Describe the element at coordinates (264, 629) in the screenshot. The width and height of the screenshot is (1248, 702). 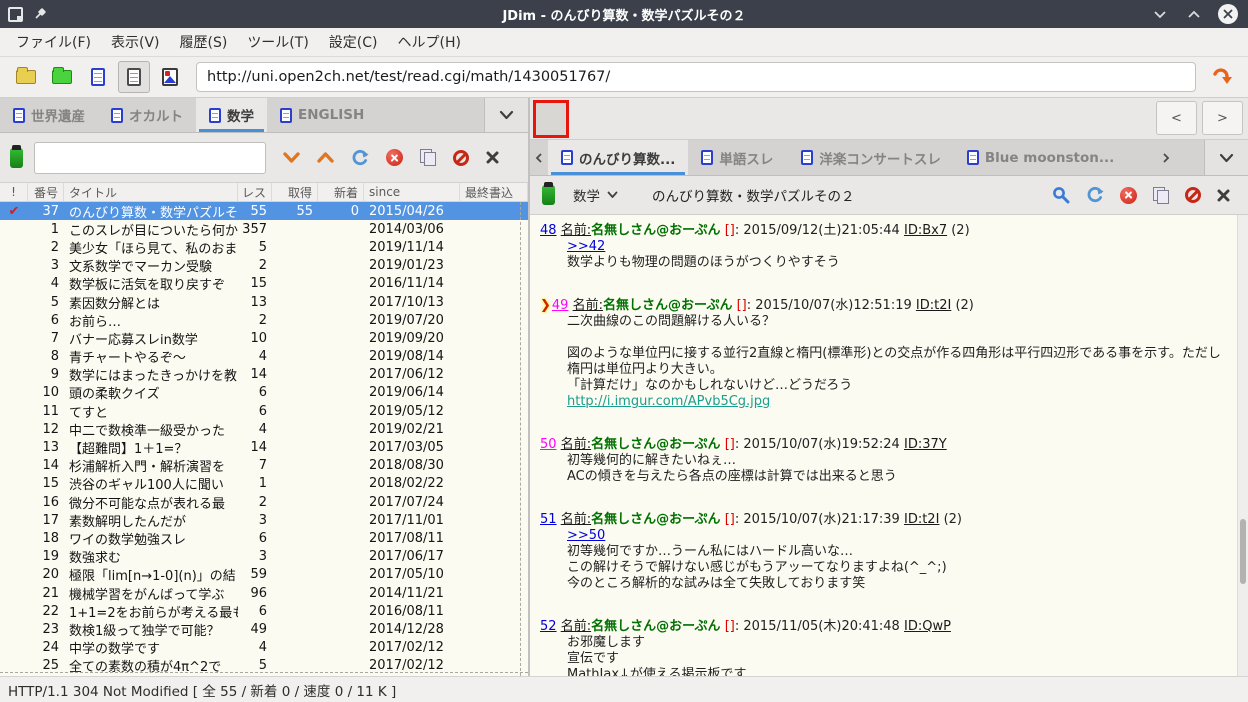
I see `table-row: 23 数検1級って独学で可能？ 49 2014/12/28` at that location.